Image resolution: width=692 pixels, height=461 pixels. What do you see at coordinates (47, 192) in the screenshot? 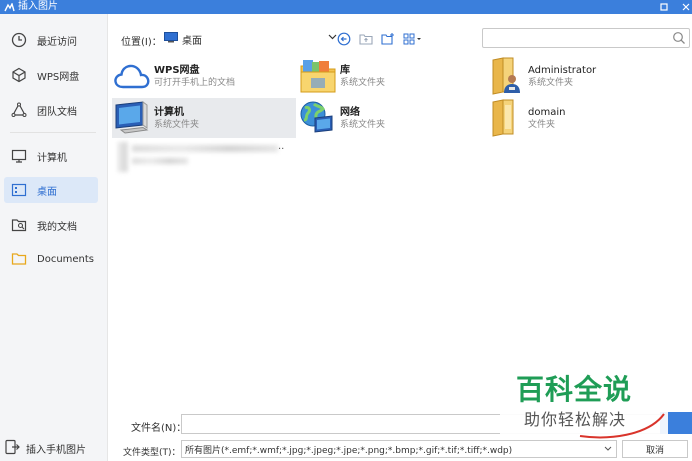
I see `sidebar-item-label: 桌面` at bounding box center [47, 192].